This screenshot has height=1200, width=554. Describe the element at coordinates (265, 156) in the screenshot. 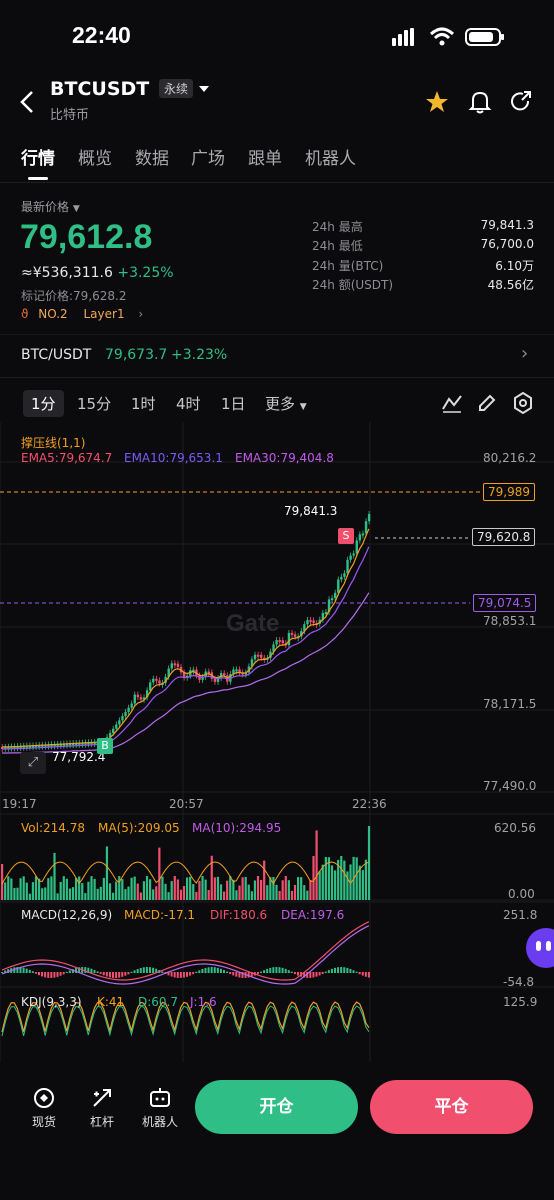

I see `tab-copy-trade: 跟单` at that location.